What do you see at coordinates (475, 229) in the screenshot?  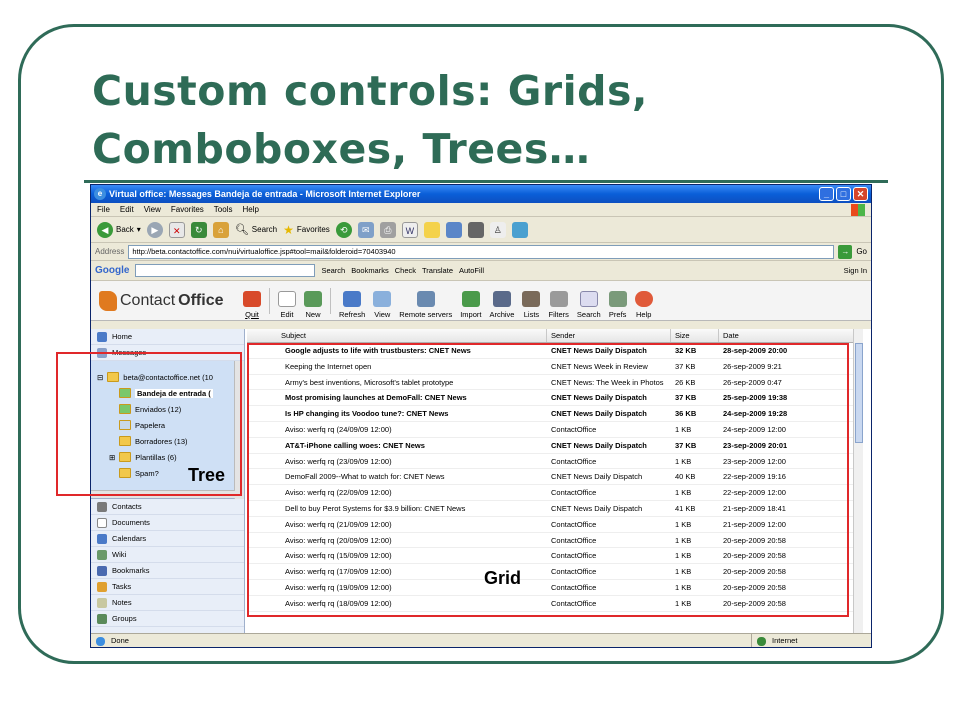 I see `research-icon` at bounding box center [475, 229].